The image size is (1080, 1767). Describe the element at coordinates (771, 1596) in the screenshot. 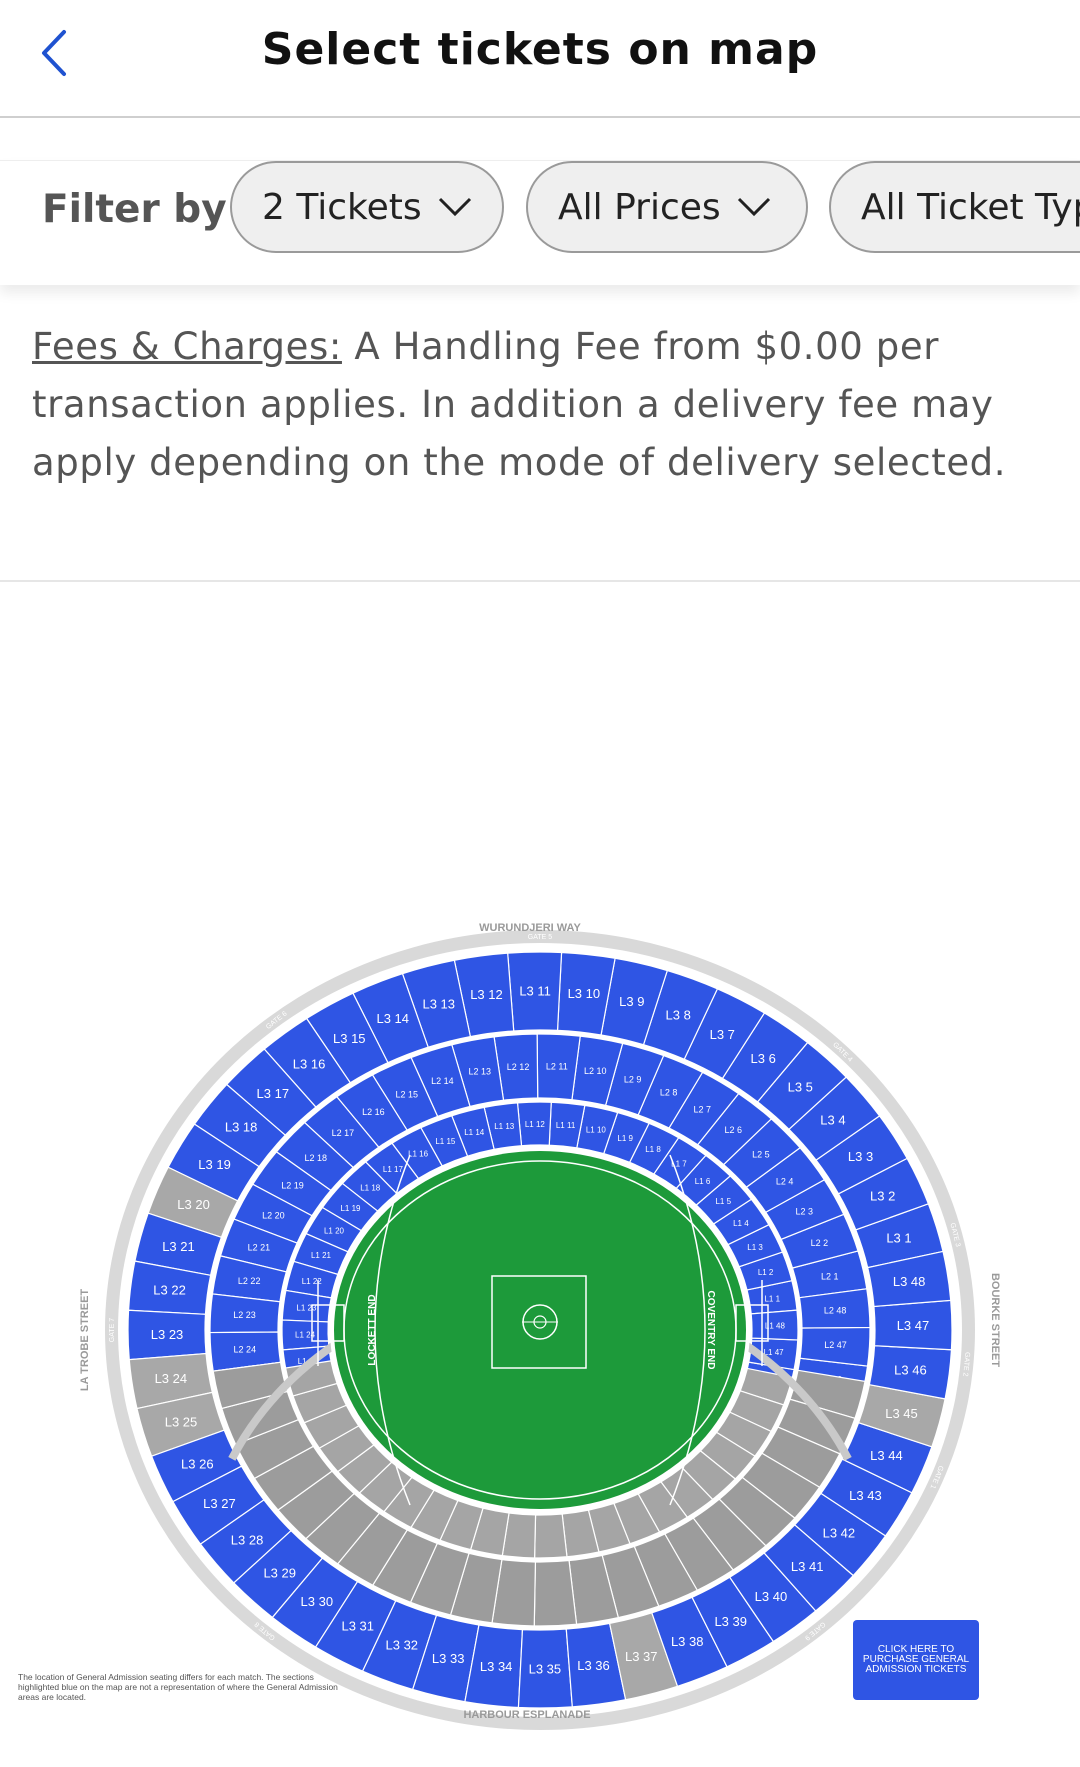

I see `section-label: L3 40` at that location.